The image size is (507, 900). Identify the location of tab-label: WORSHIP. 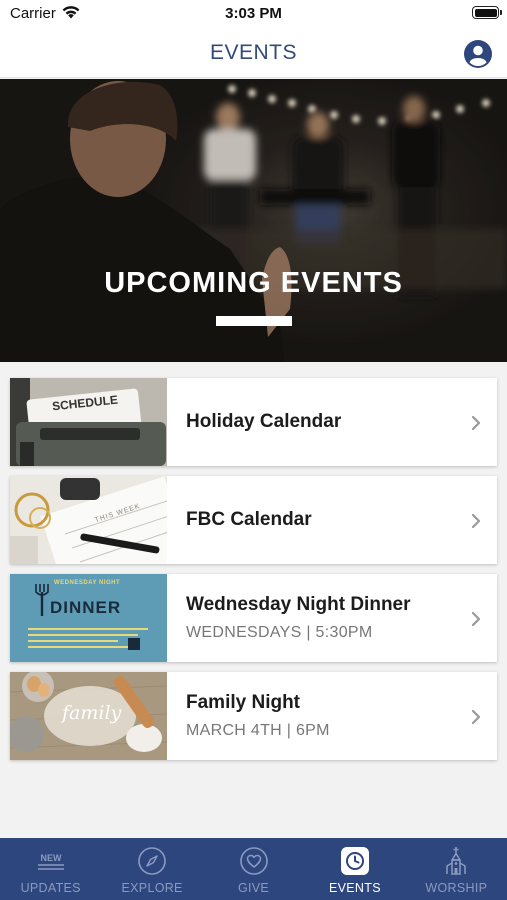
(456, 888).